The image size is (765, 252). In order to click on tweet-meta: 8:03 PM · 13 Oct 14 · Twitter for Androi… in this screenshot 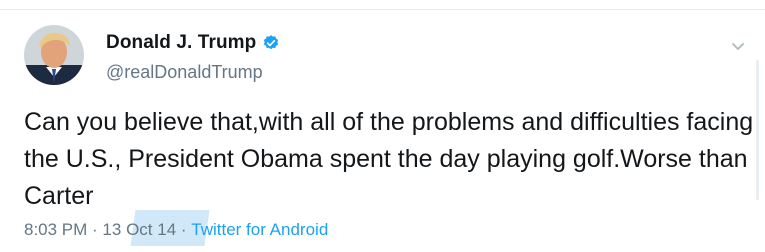, I will do `click(176, 230)`.